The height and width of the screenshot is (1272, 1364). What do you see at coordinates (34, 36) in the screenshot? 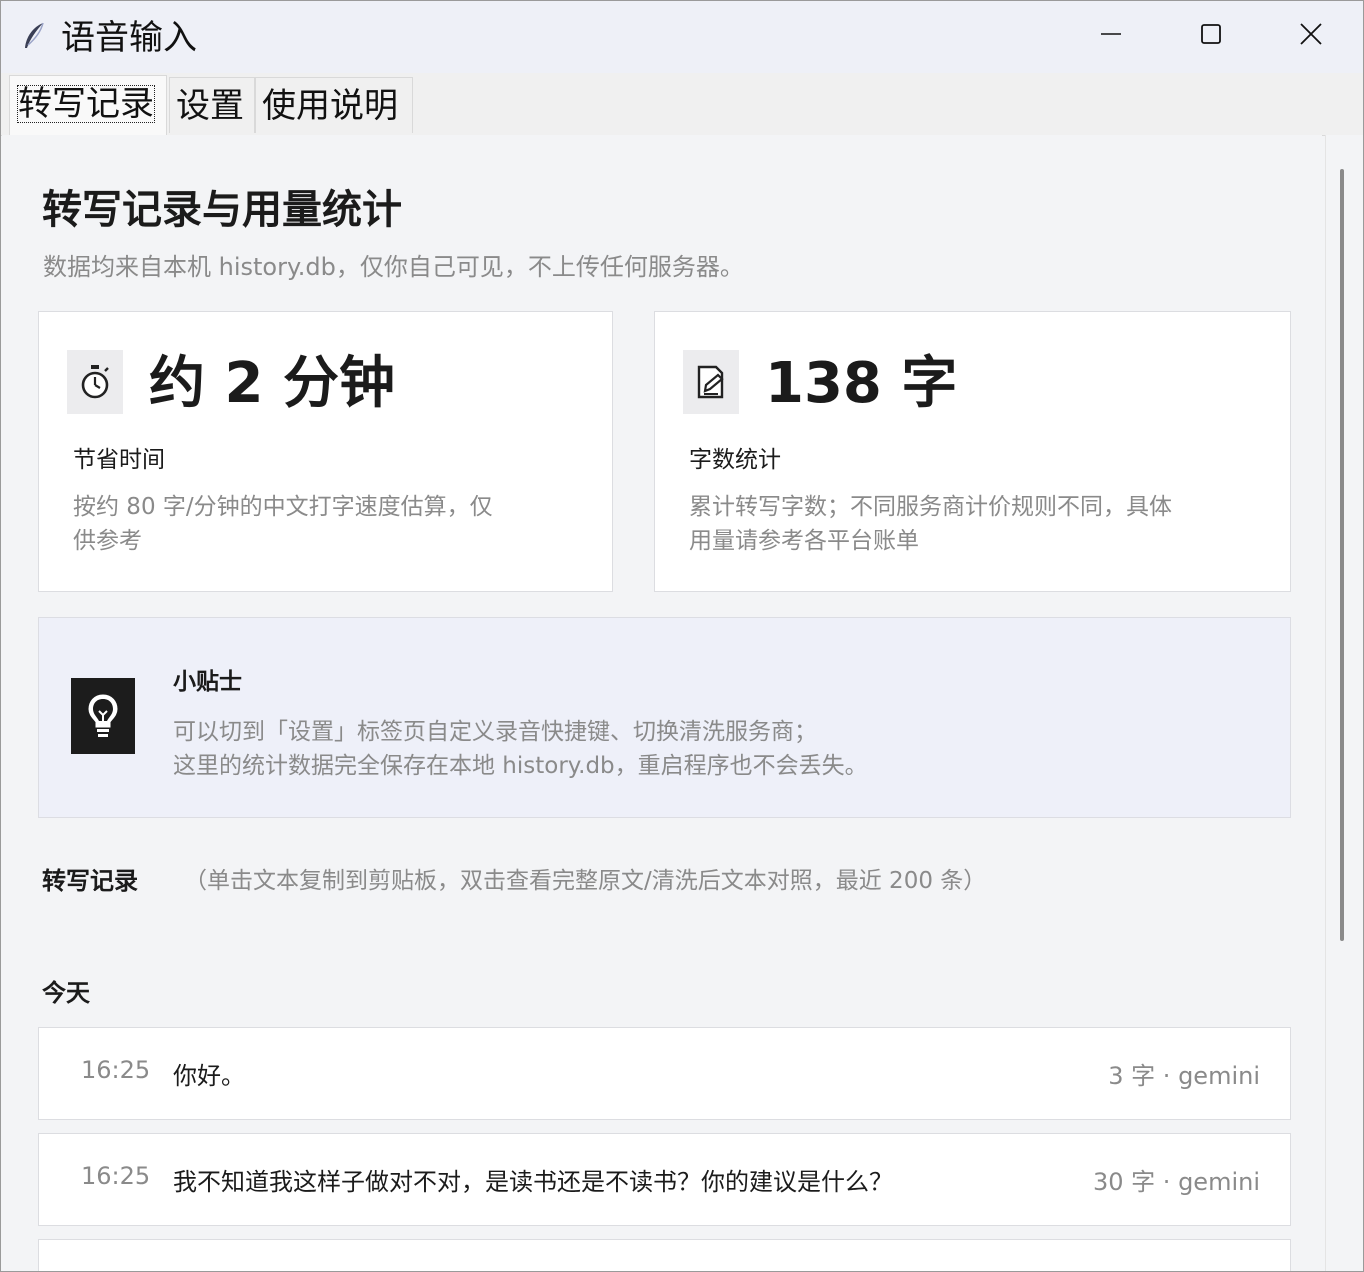
I see `feather-icon` at bounding box center [34, 36].